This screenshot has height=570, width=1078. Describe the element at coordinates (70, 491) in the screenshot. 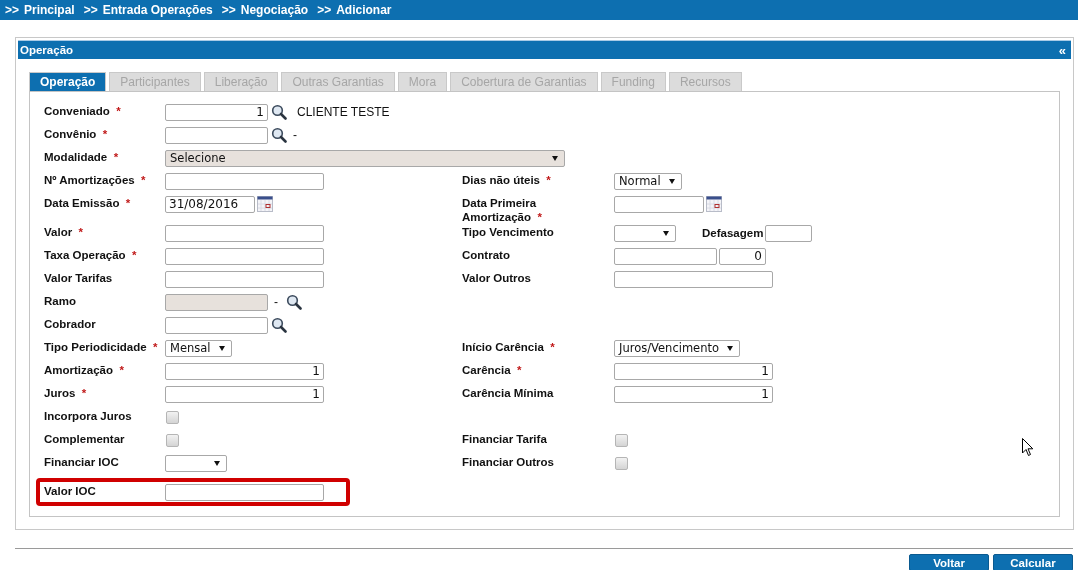

I see `field-label: Valor IOC` at that location.